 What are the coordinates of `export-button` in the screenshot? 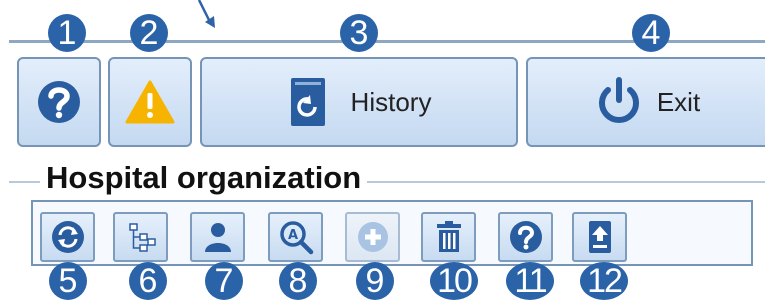 It's located at (599, 237).